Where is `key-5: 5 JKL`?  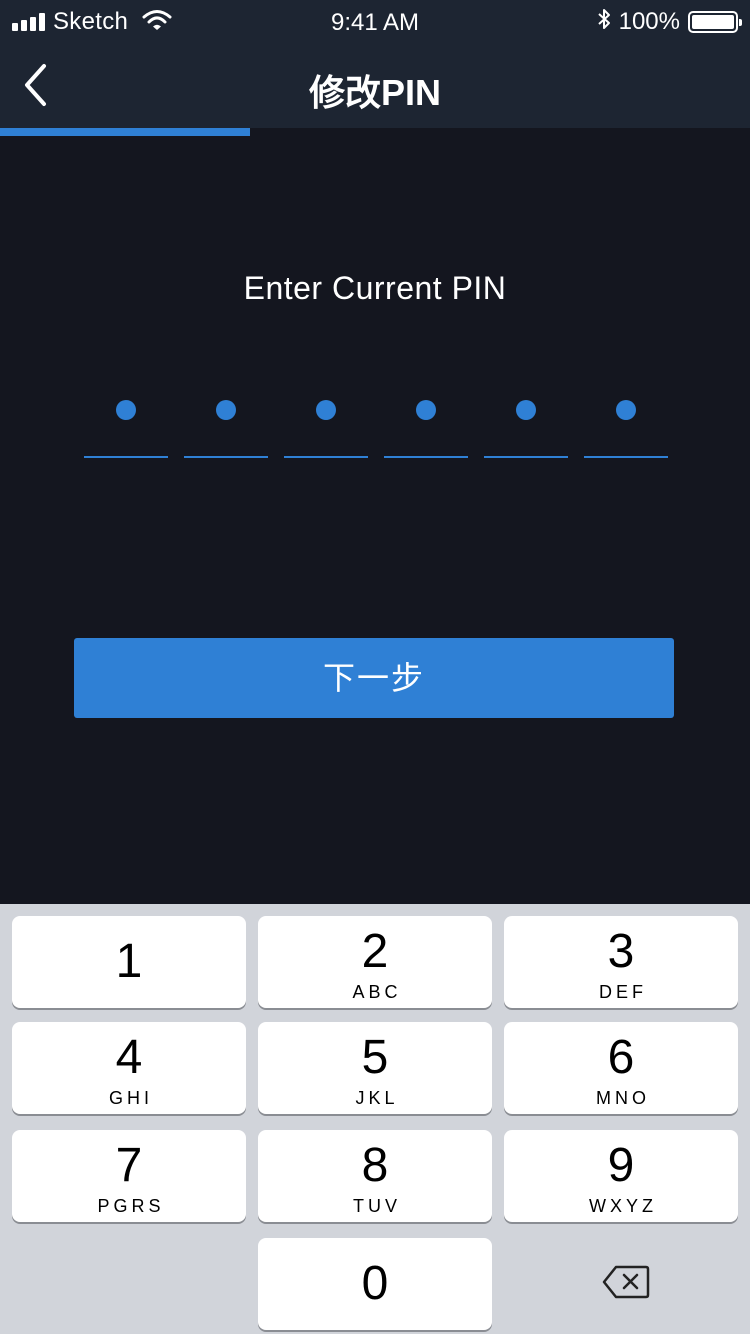 key-5: 5 JKL is located at coordinates (375, 1068).